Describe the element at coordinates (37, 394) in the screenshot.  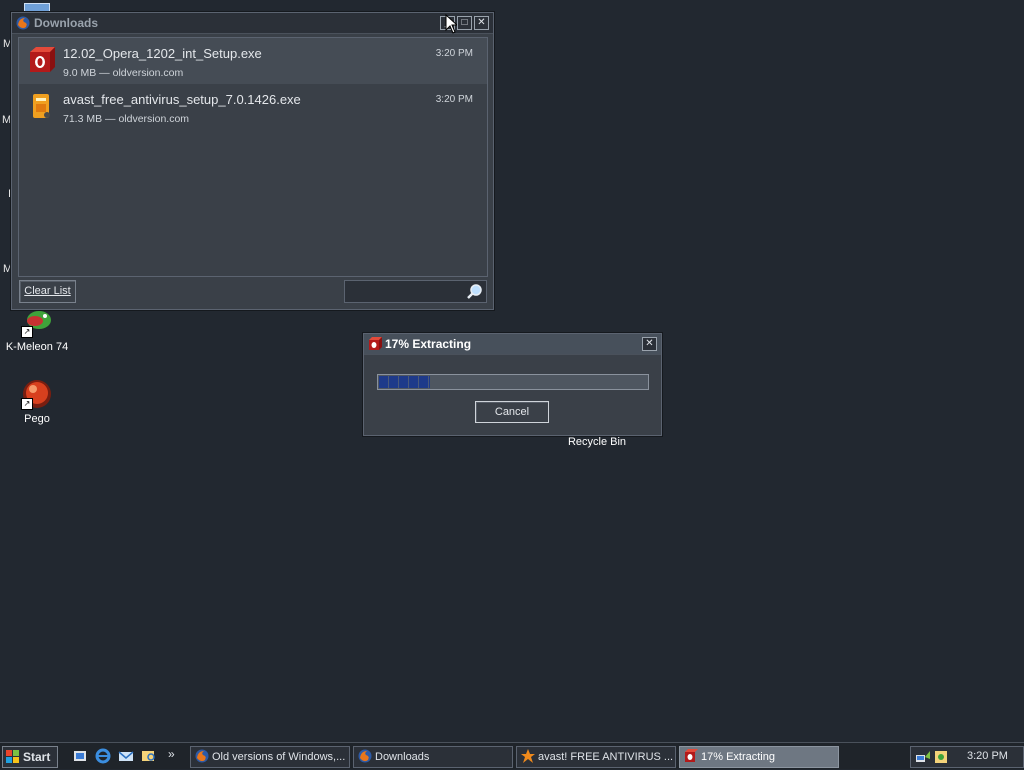
I see `pego-icon: ↗` at that location.